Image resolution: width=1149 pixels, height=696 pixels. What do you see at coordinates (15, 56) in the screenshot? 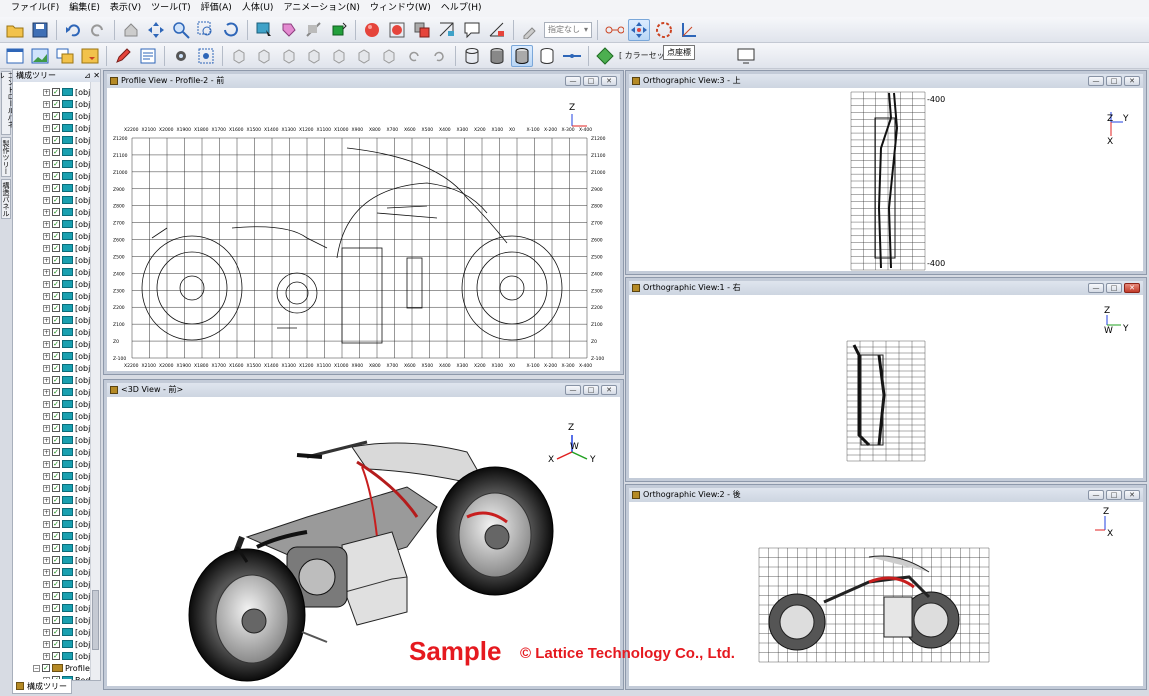
I see `panel-layout-1-button` at bounding box center [15, 56].